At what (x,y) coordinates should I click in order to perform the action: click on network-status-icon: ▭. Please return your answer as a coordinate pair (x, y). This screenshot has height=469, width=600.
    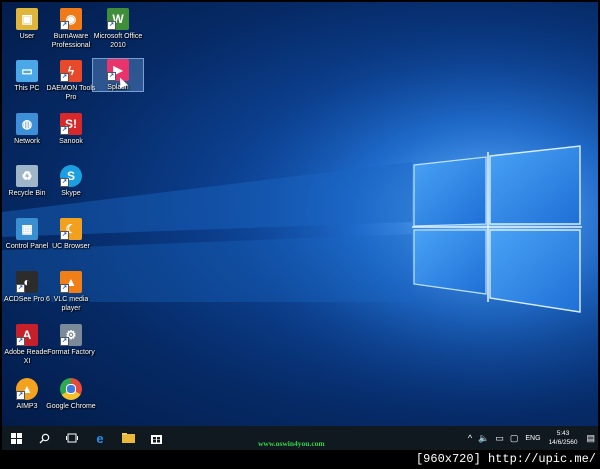
    Looking at the image, I should click on (499, 438).